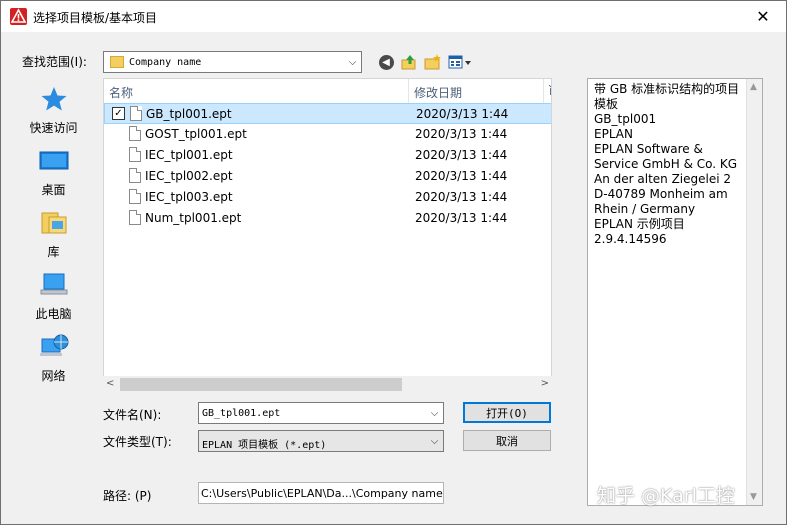 Image resolution: width=787 pixels, height=525 pixels. Describe the element at coordinates (53, 314) in the screenshot. I see `place-label: 此电脑` at that location.